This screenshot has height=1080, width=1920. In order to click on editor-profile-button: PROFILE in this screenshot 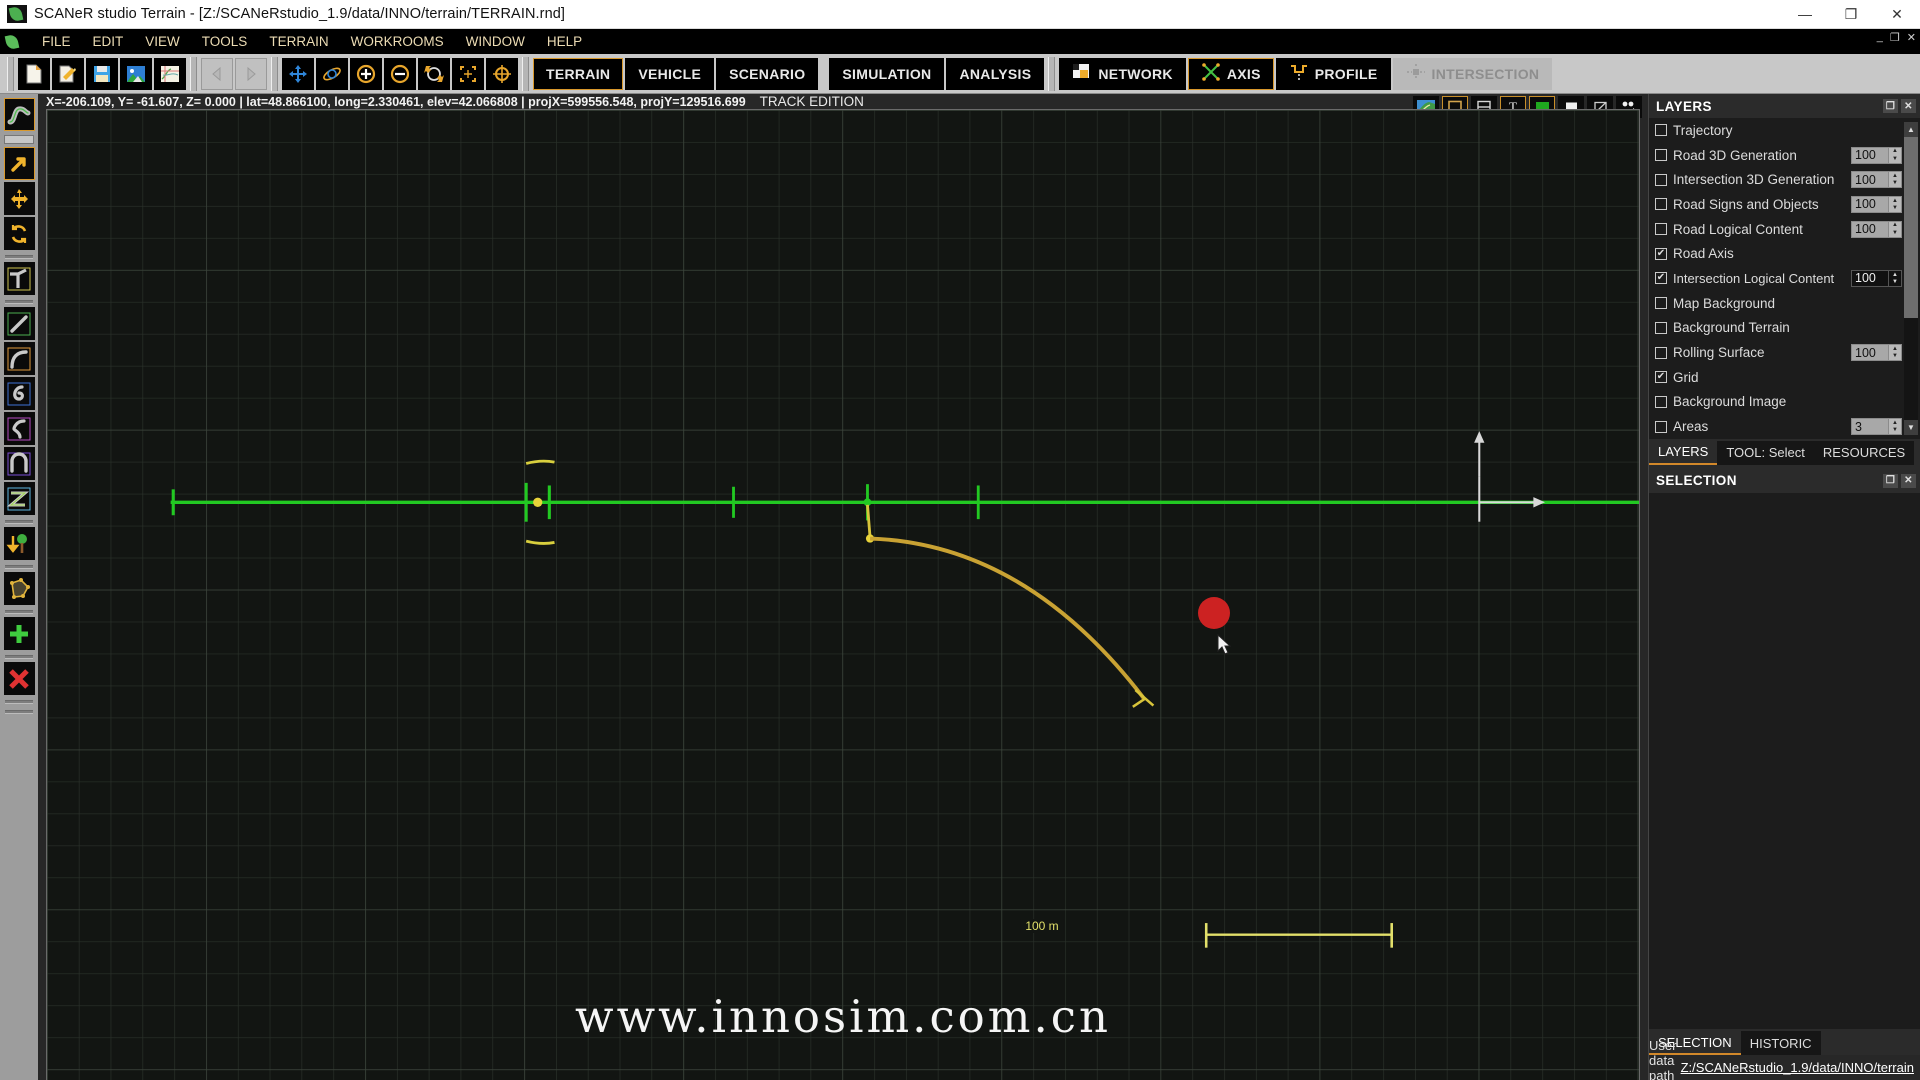, I will do `click(1333, 73)`.